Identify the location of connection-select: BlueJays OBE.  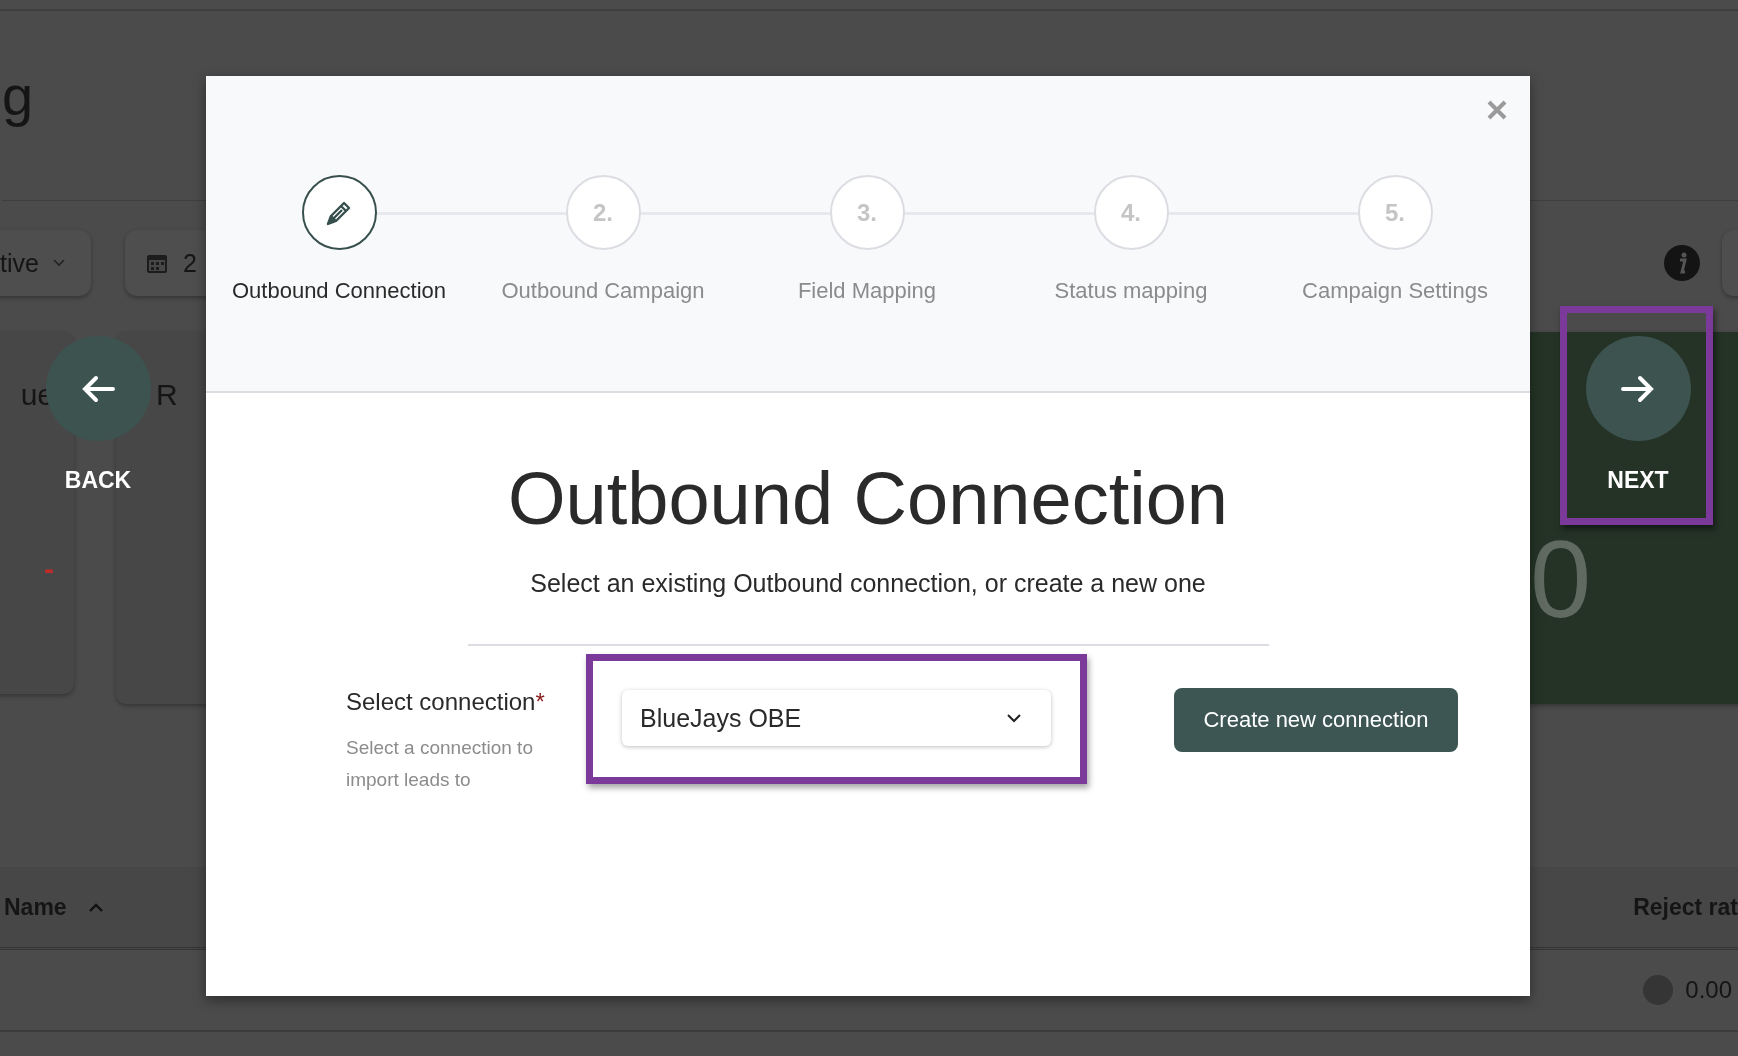
(836, 718).